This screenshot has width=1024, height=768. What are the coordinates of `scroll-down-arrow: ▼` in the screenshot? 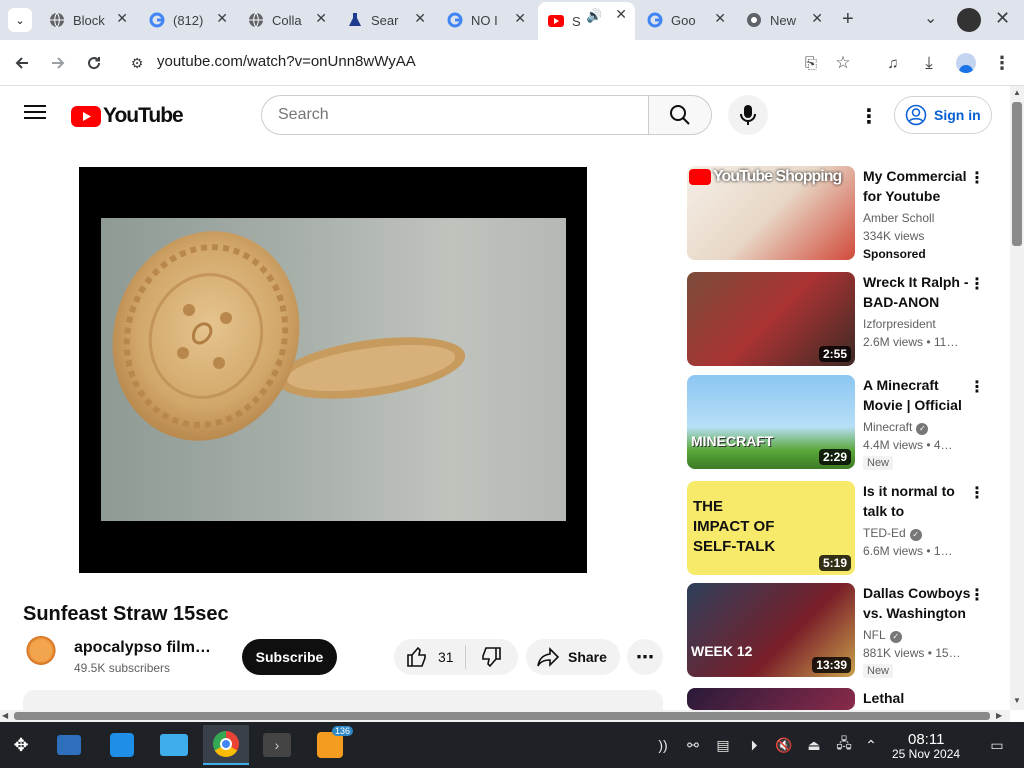 It's located at (1017, 700).